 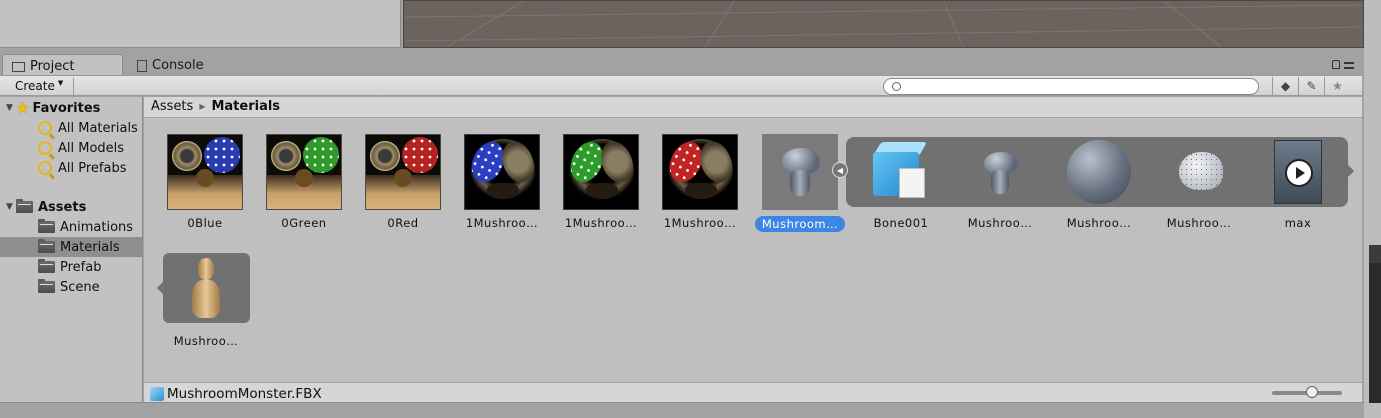 What do you see at coordinates (1375, 254) in the screenshot?
I see `inspector-header-edge` at bounding box center [1375, 254].